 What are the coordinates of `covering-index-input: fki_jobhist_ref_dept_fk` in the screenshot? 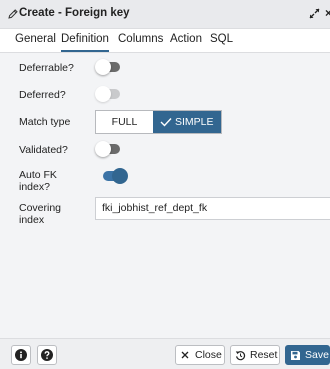 It's located at (212, 208).